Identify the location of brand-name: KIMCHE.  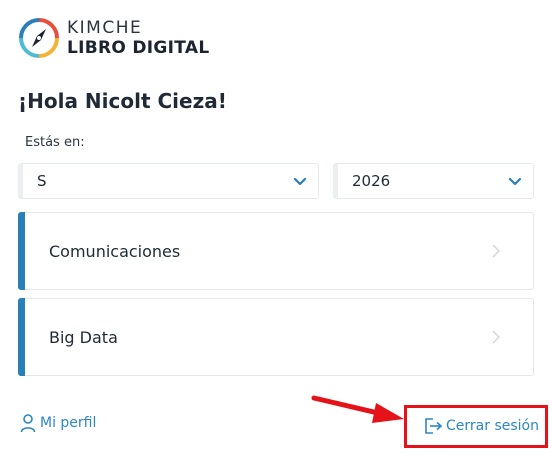
(105, 27).